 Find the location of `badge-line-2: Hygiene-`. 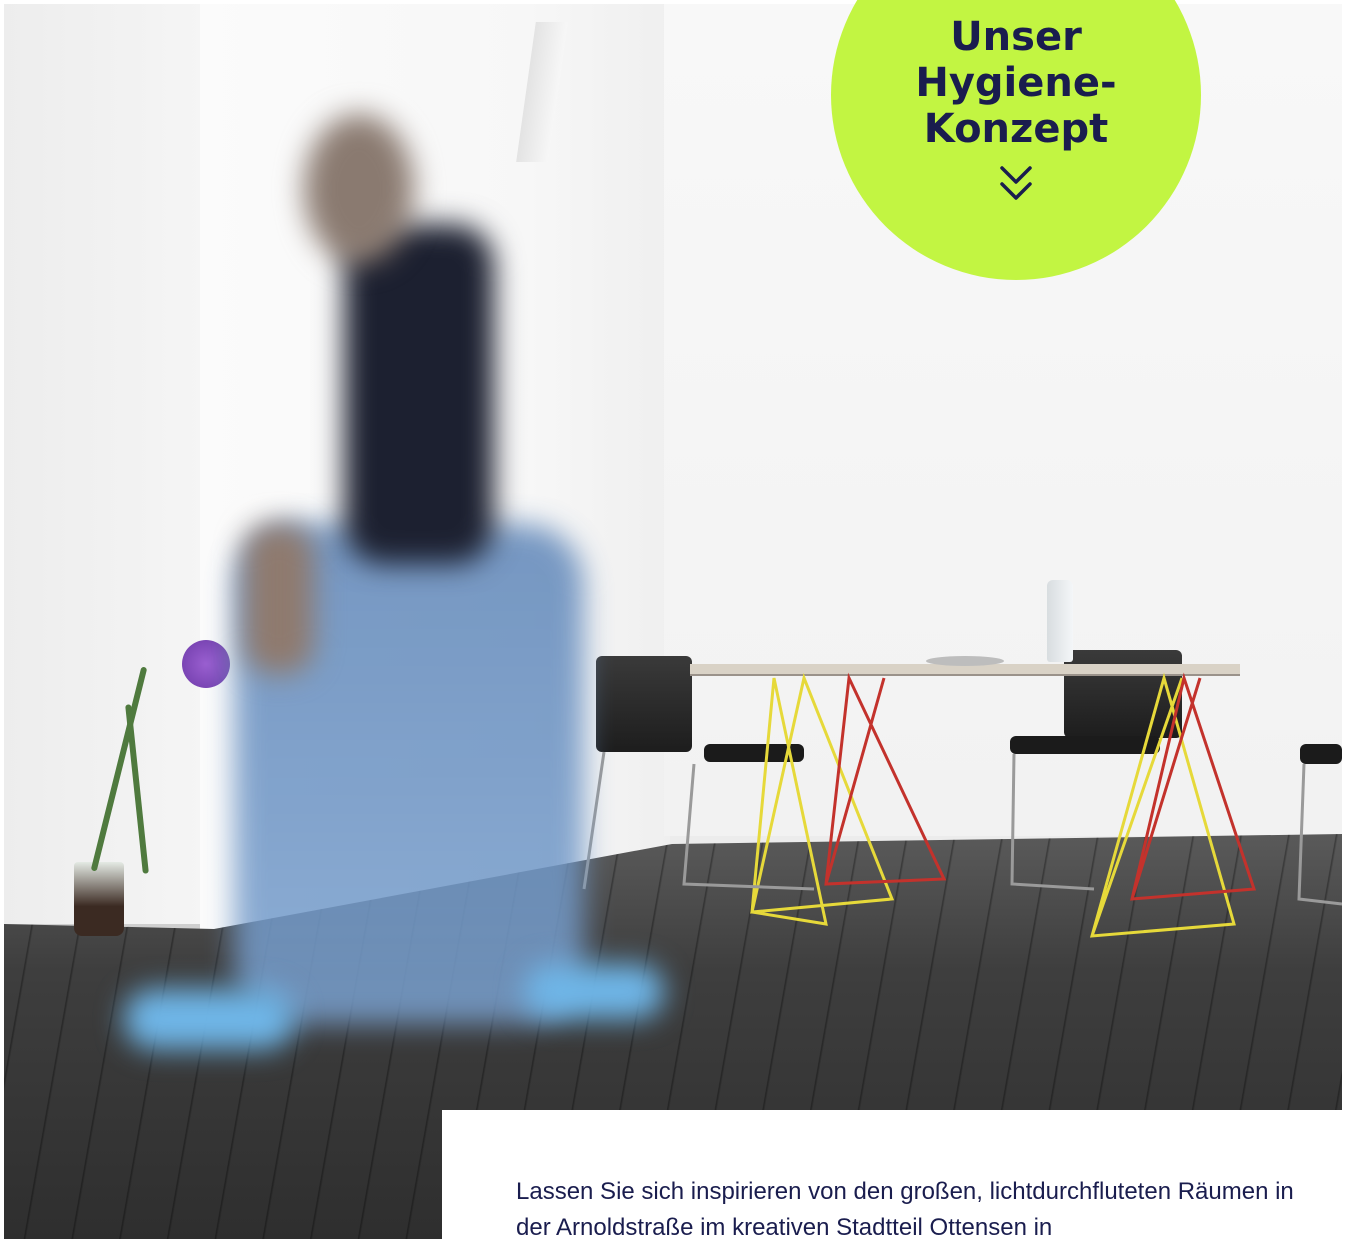

badge-line-2: Hygiene- is located at coordinates (1016, 83).